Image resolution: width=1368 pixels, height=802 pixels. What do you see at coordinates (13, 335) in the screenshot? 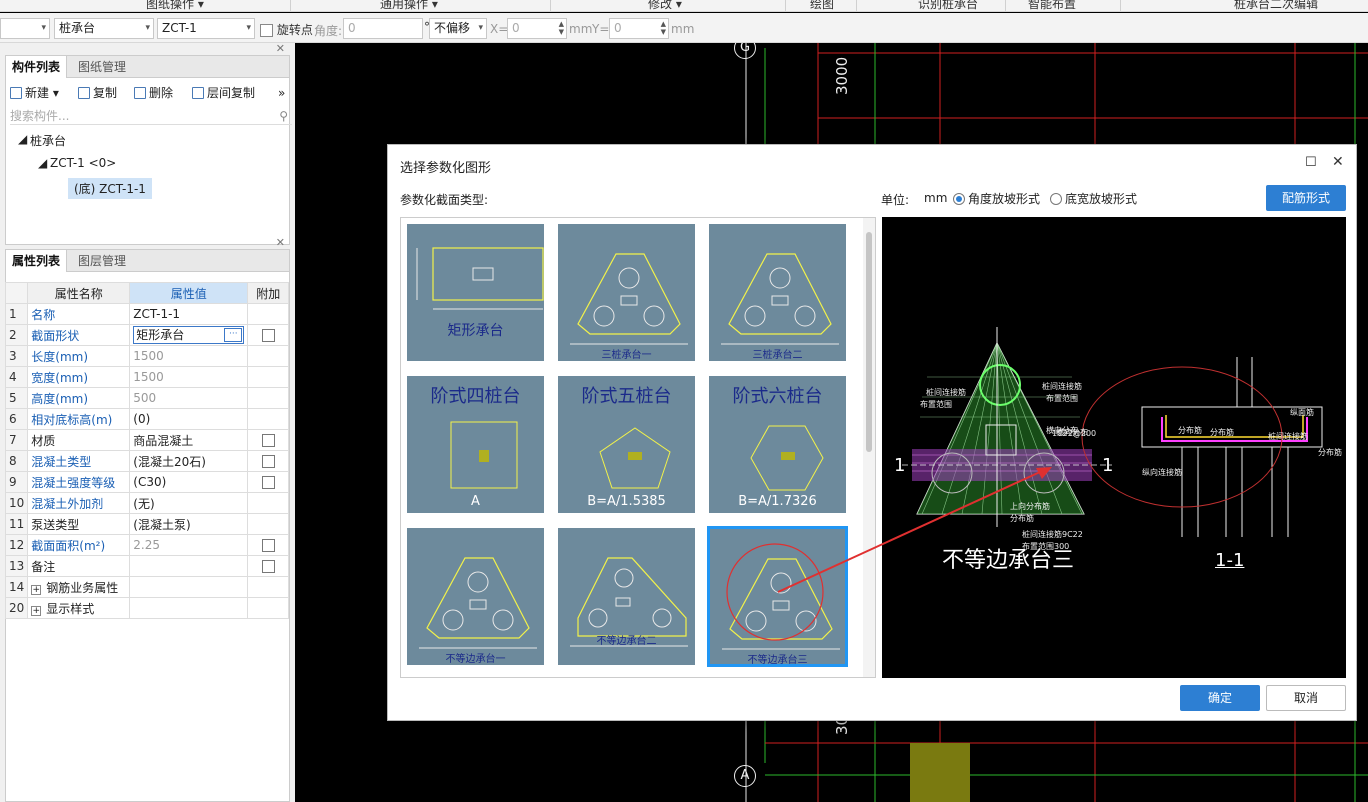
I see `row-number: 2` at bounding box center [13, 335].